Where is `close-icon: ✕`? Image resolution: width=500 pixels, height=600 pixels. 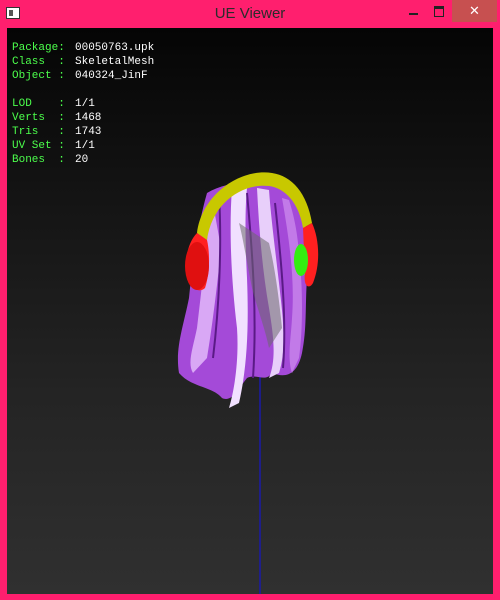
close-icon: ✕ is located at coordinates (474, 10).